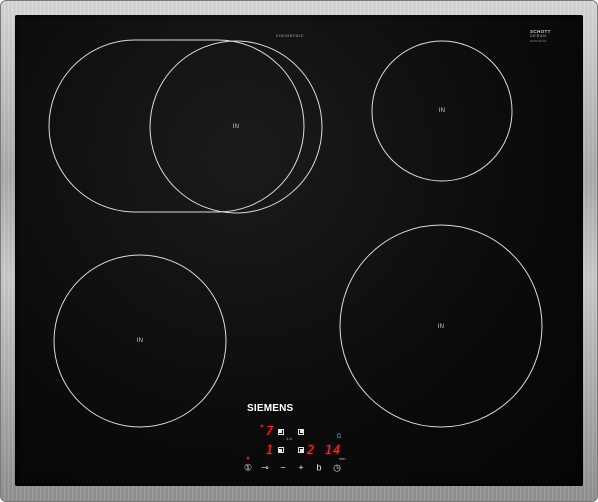 The width and height of the screenshot is (598, 502). What do you see at coordinates (270, 450) in the screenshot?
I see `display-front-left: 1` at bounding box center [270, 450].